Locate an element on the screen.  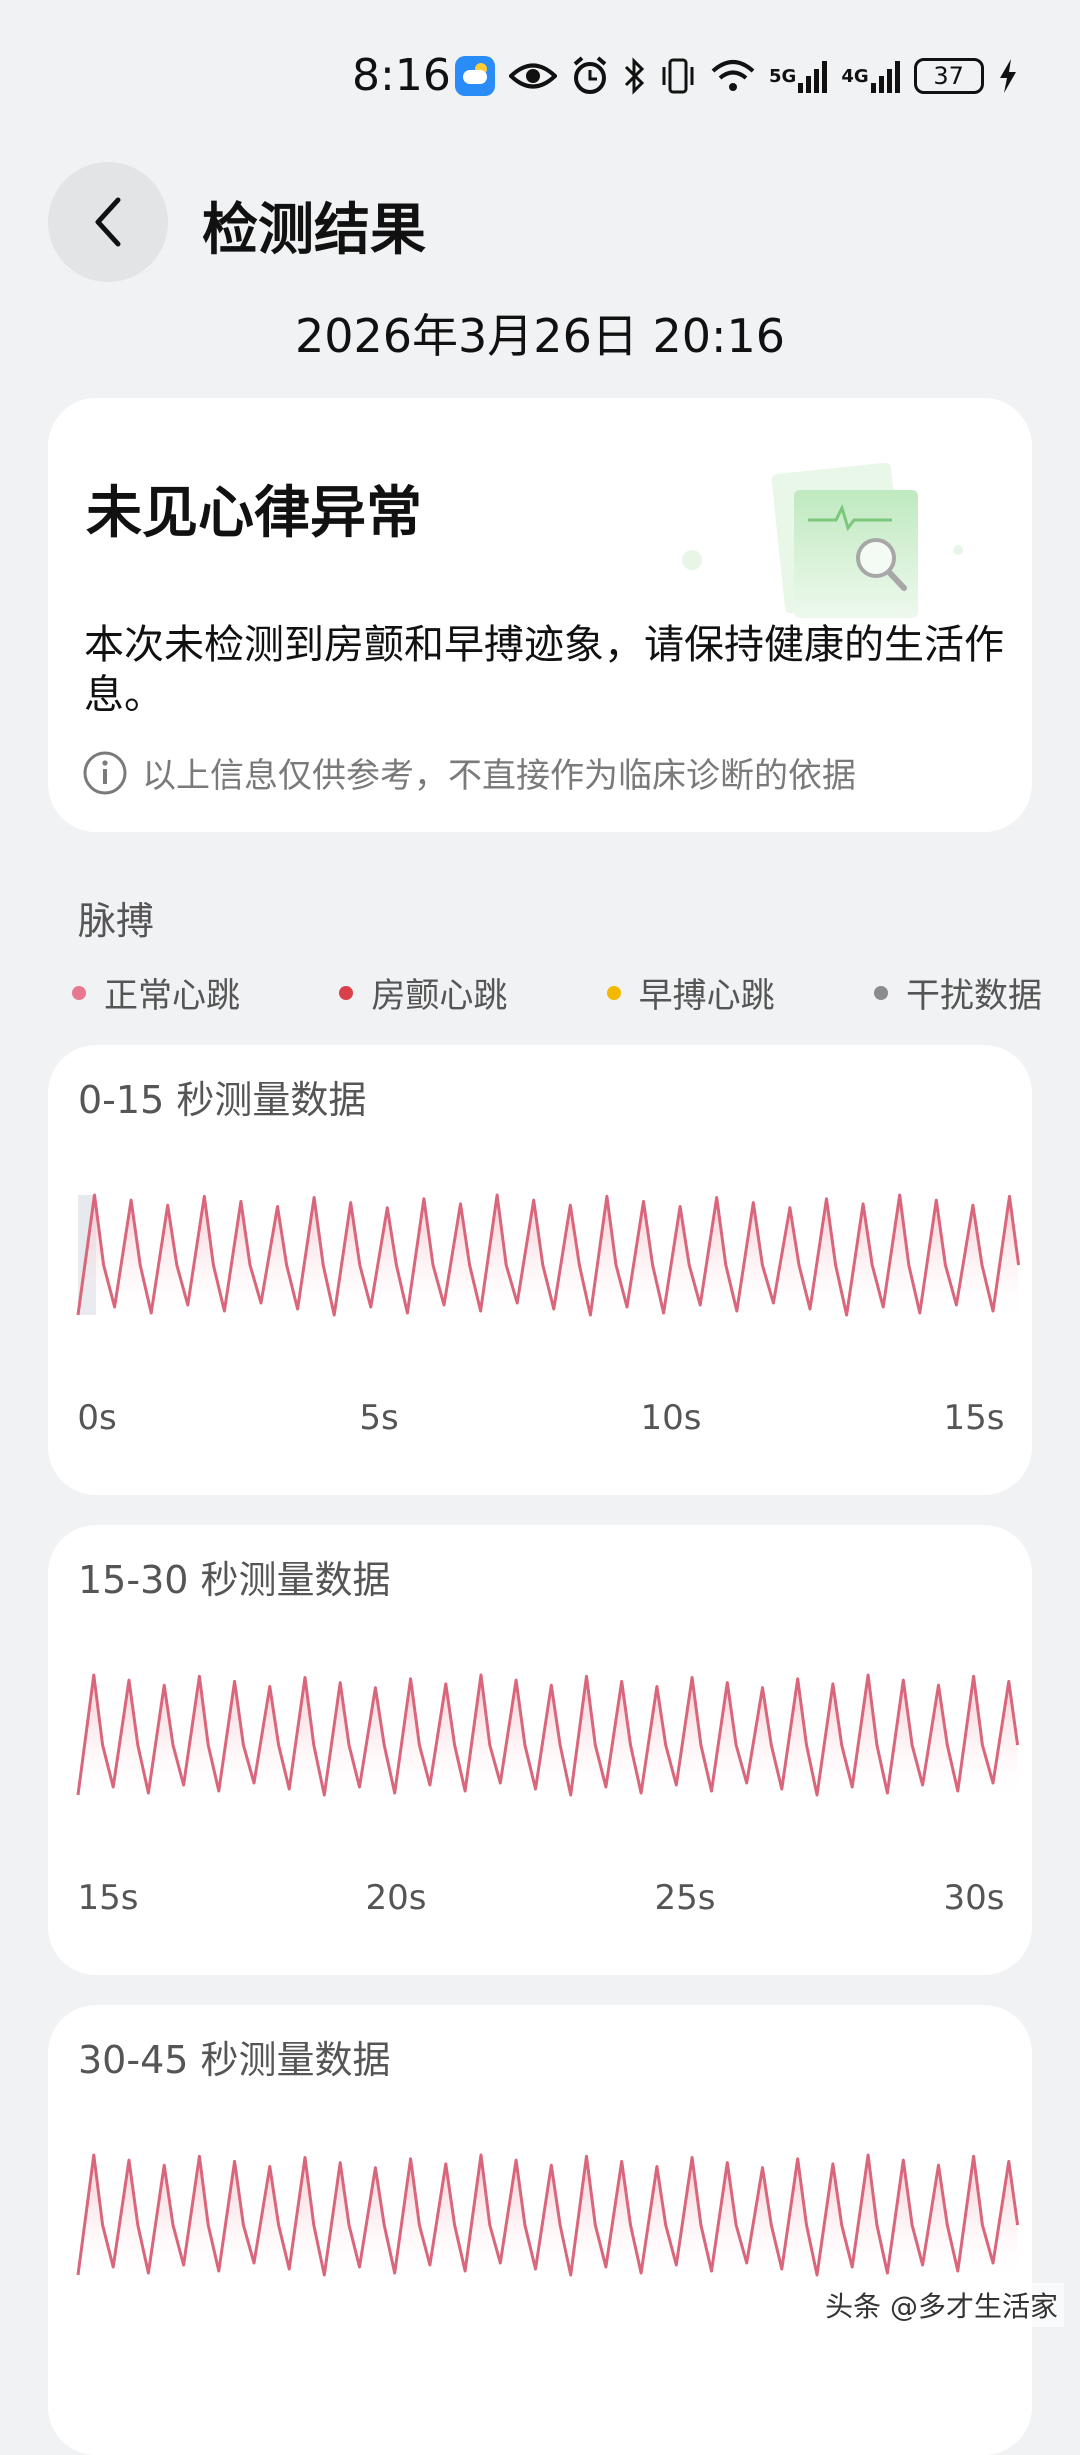
waveform-fill is located at coordinates (548, 1260).